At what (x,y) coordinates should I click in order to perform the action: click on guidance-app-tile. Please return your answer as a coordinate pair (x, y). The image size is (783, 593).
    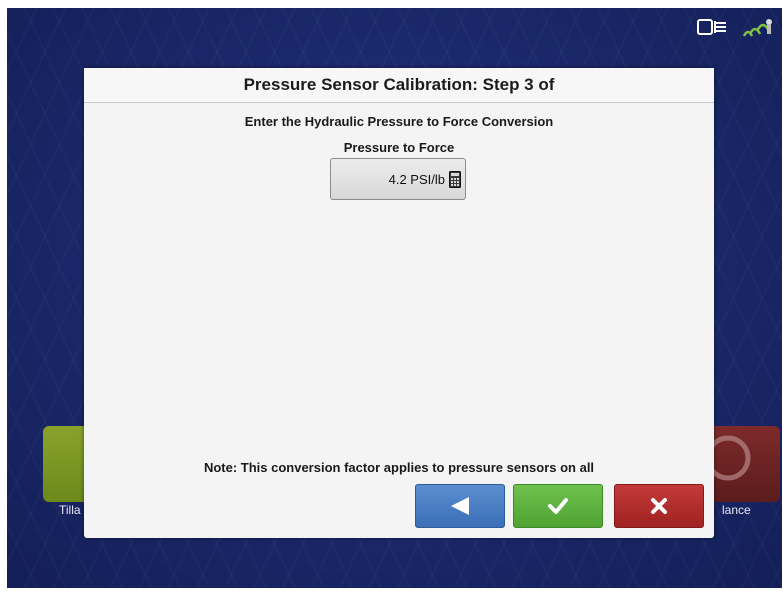
    Looking at the image, I should click on (742, 464).